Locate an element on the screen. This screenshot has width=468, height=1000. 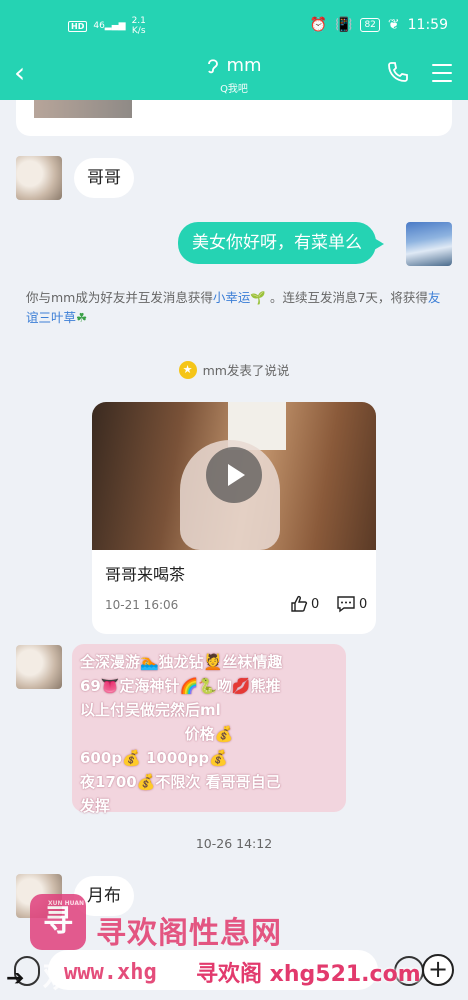
watermark-logo: XUN HUAN 寻欢 is located at coordinates (58, 944).